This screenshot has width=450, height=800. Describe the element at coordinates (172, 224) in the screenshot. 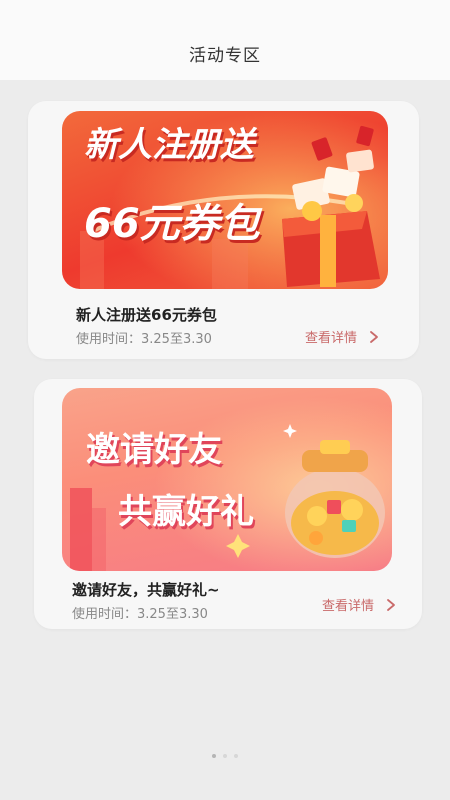

I see `banner-headline-line2: 66元券包` at that location.